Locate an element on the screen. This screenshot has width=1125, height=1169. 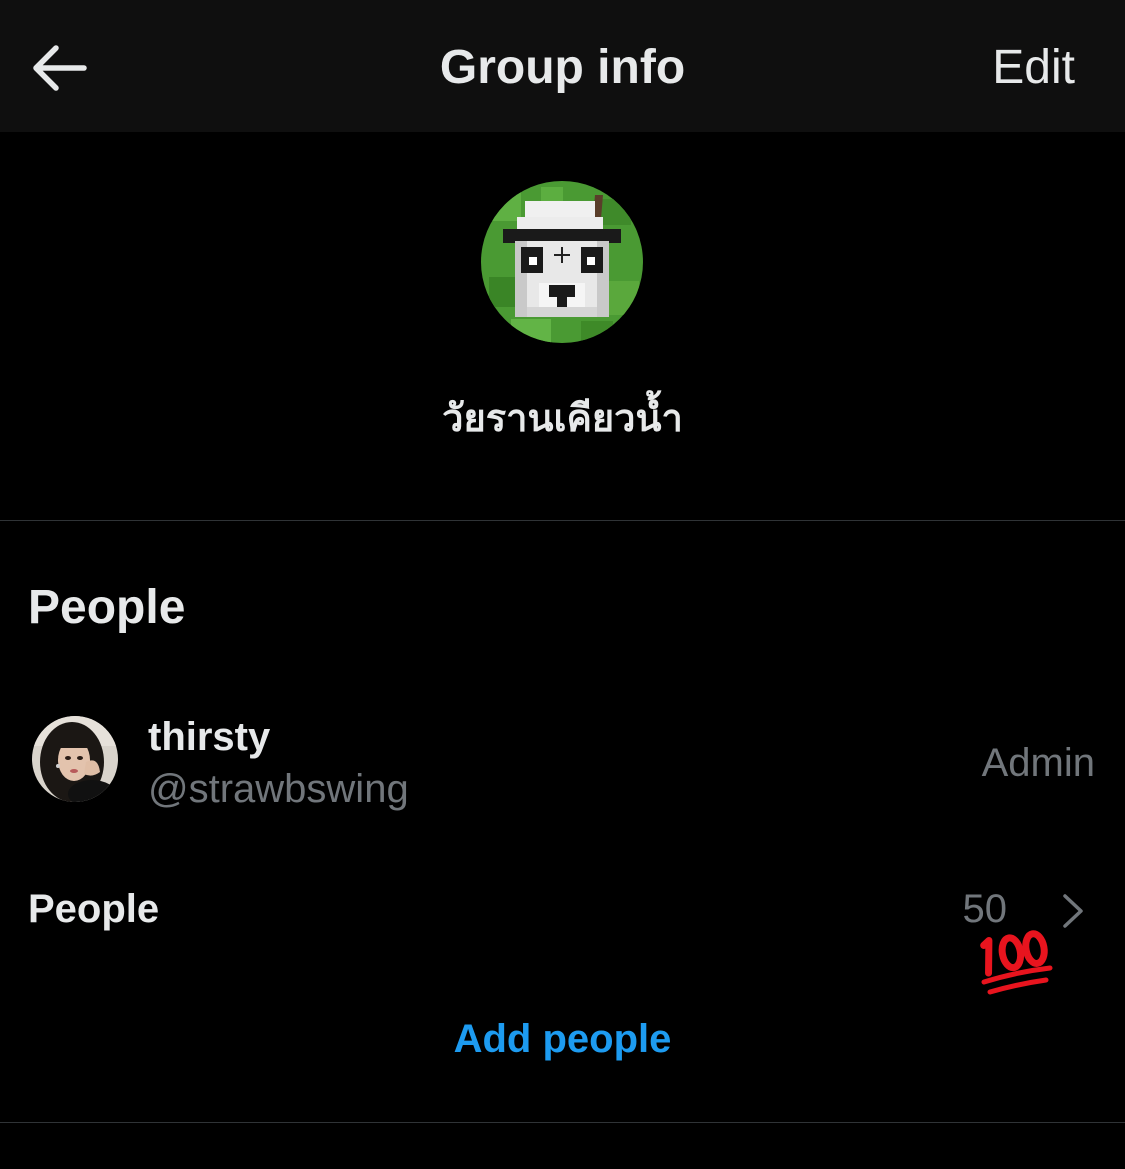
arrow-left-icon is located at coordinates (60, 68).